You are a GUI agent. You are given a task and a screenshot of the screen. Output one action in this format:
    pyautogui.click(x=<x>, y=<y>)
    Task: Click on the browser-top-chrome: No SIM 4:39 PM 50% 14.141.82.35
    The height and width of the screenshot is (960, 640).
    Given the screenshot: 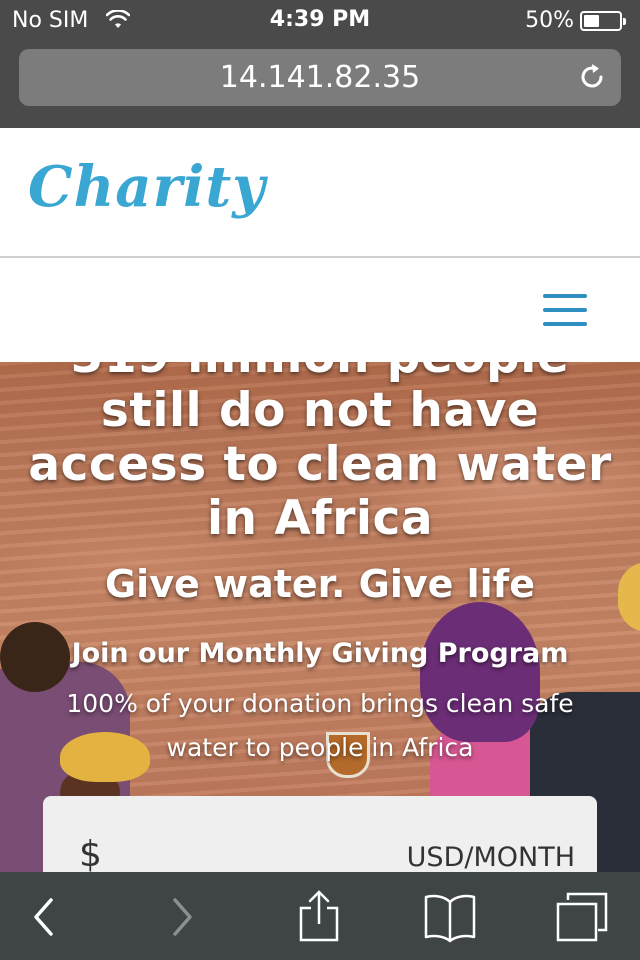 What is the action you would take?
    pyautogui.click(x=320, y=64)
    